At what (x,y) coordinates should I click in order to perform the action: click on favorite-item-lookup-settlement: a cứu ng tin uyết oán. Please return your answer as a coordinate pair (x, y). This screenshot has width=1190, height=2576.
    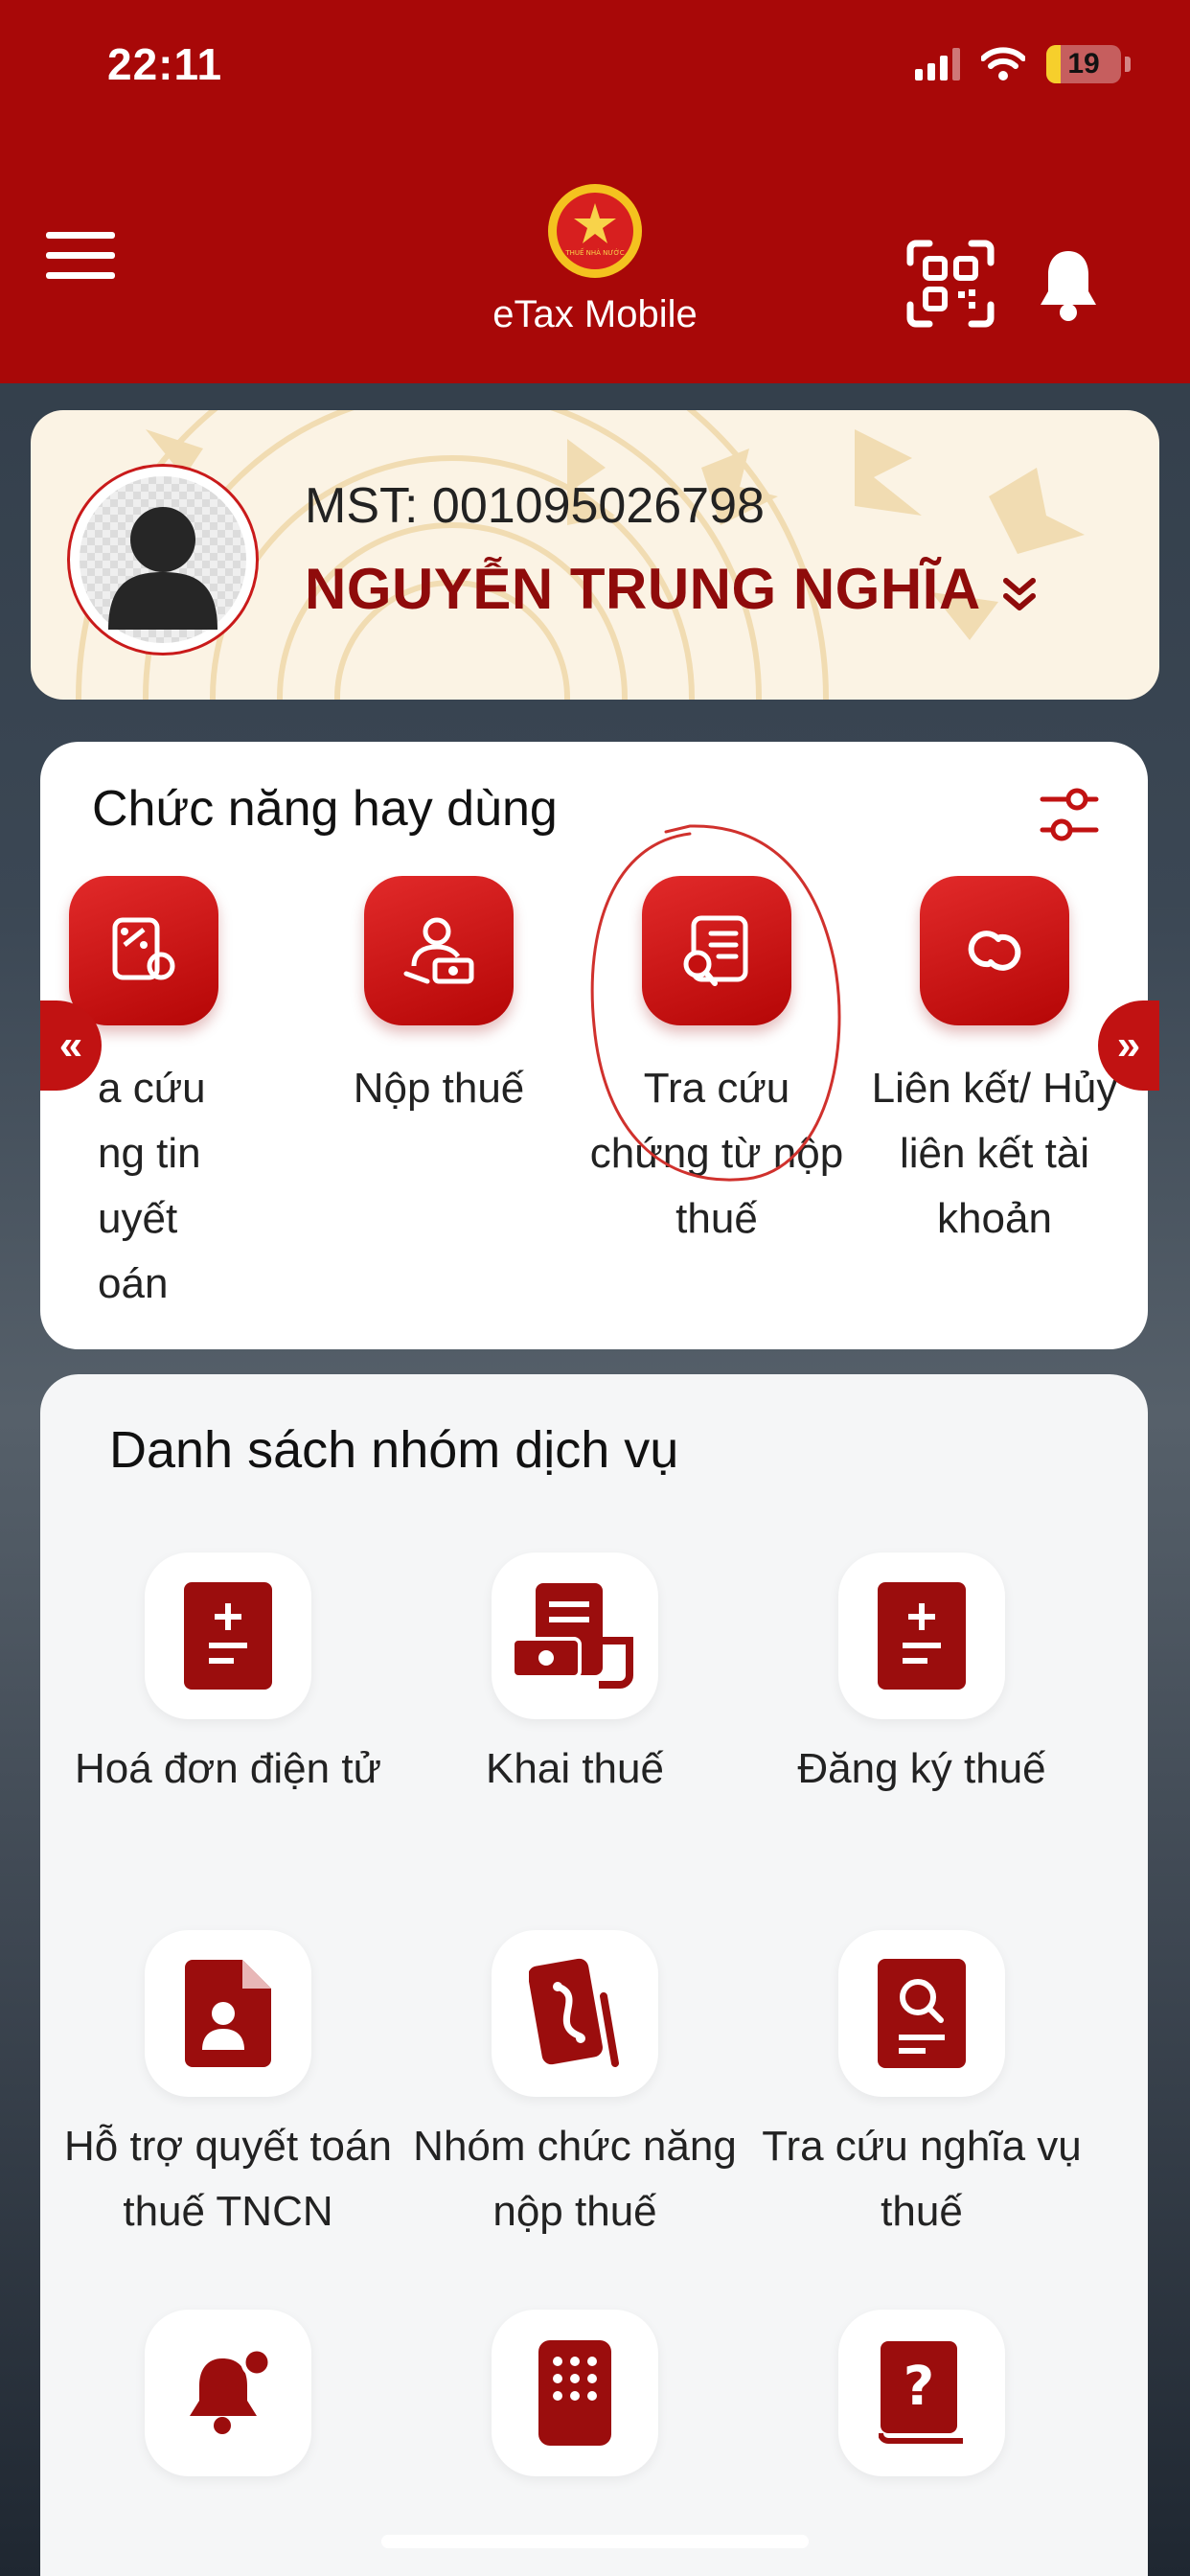
    Looking at the image, I should click on (159, 1096).